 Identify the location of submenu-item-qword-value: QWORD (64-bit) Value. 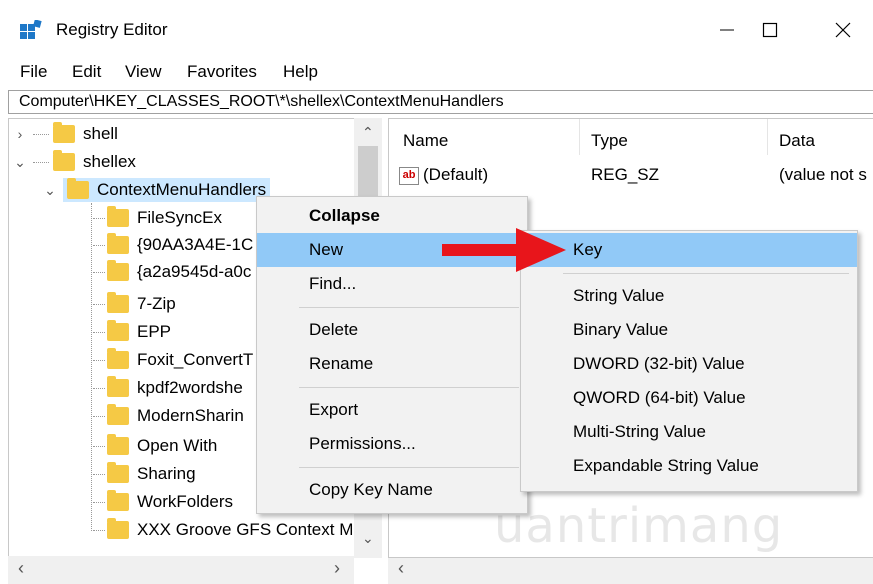
(689, 398).